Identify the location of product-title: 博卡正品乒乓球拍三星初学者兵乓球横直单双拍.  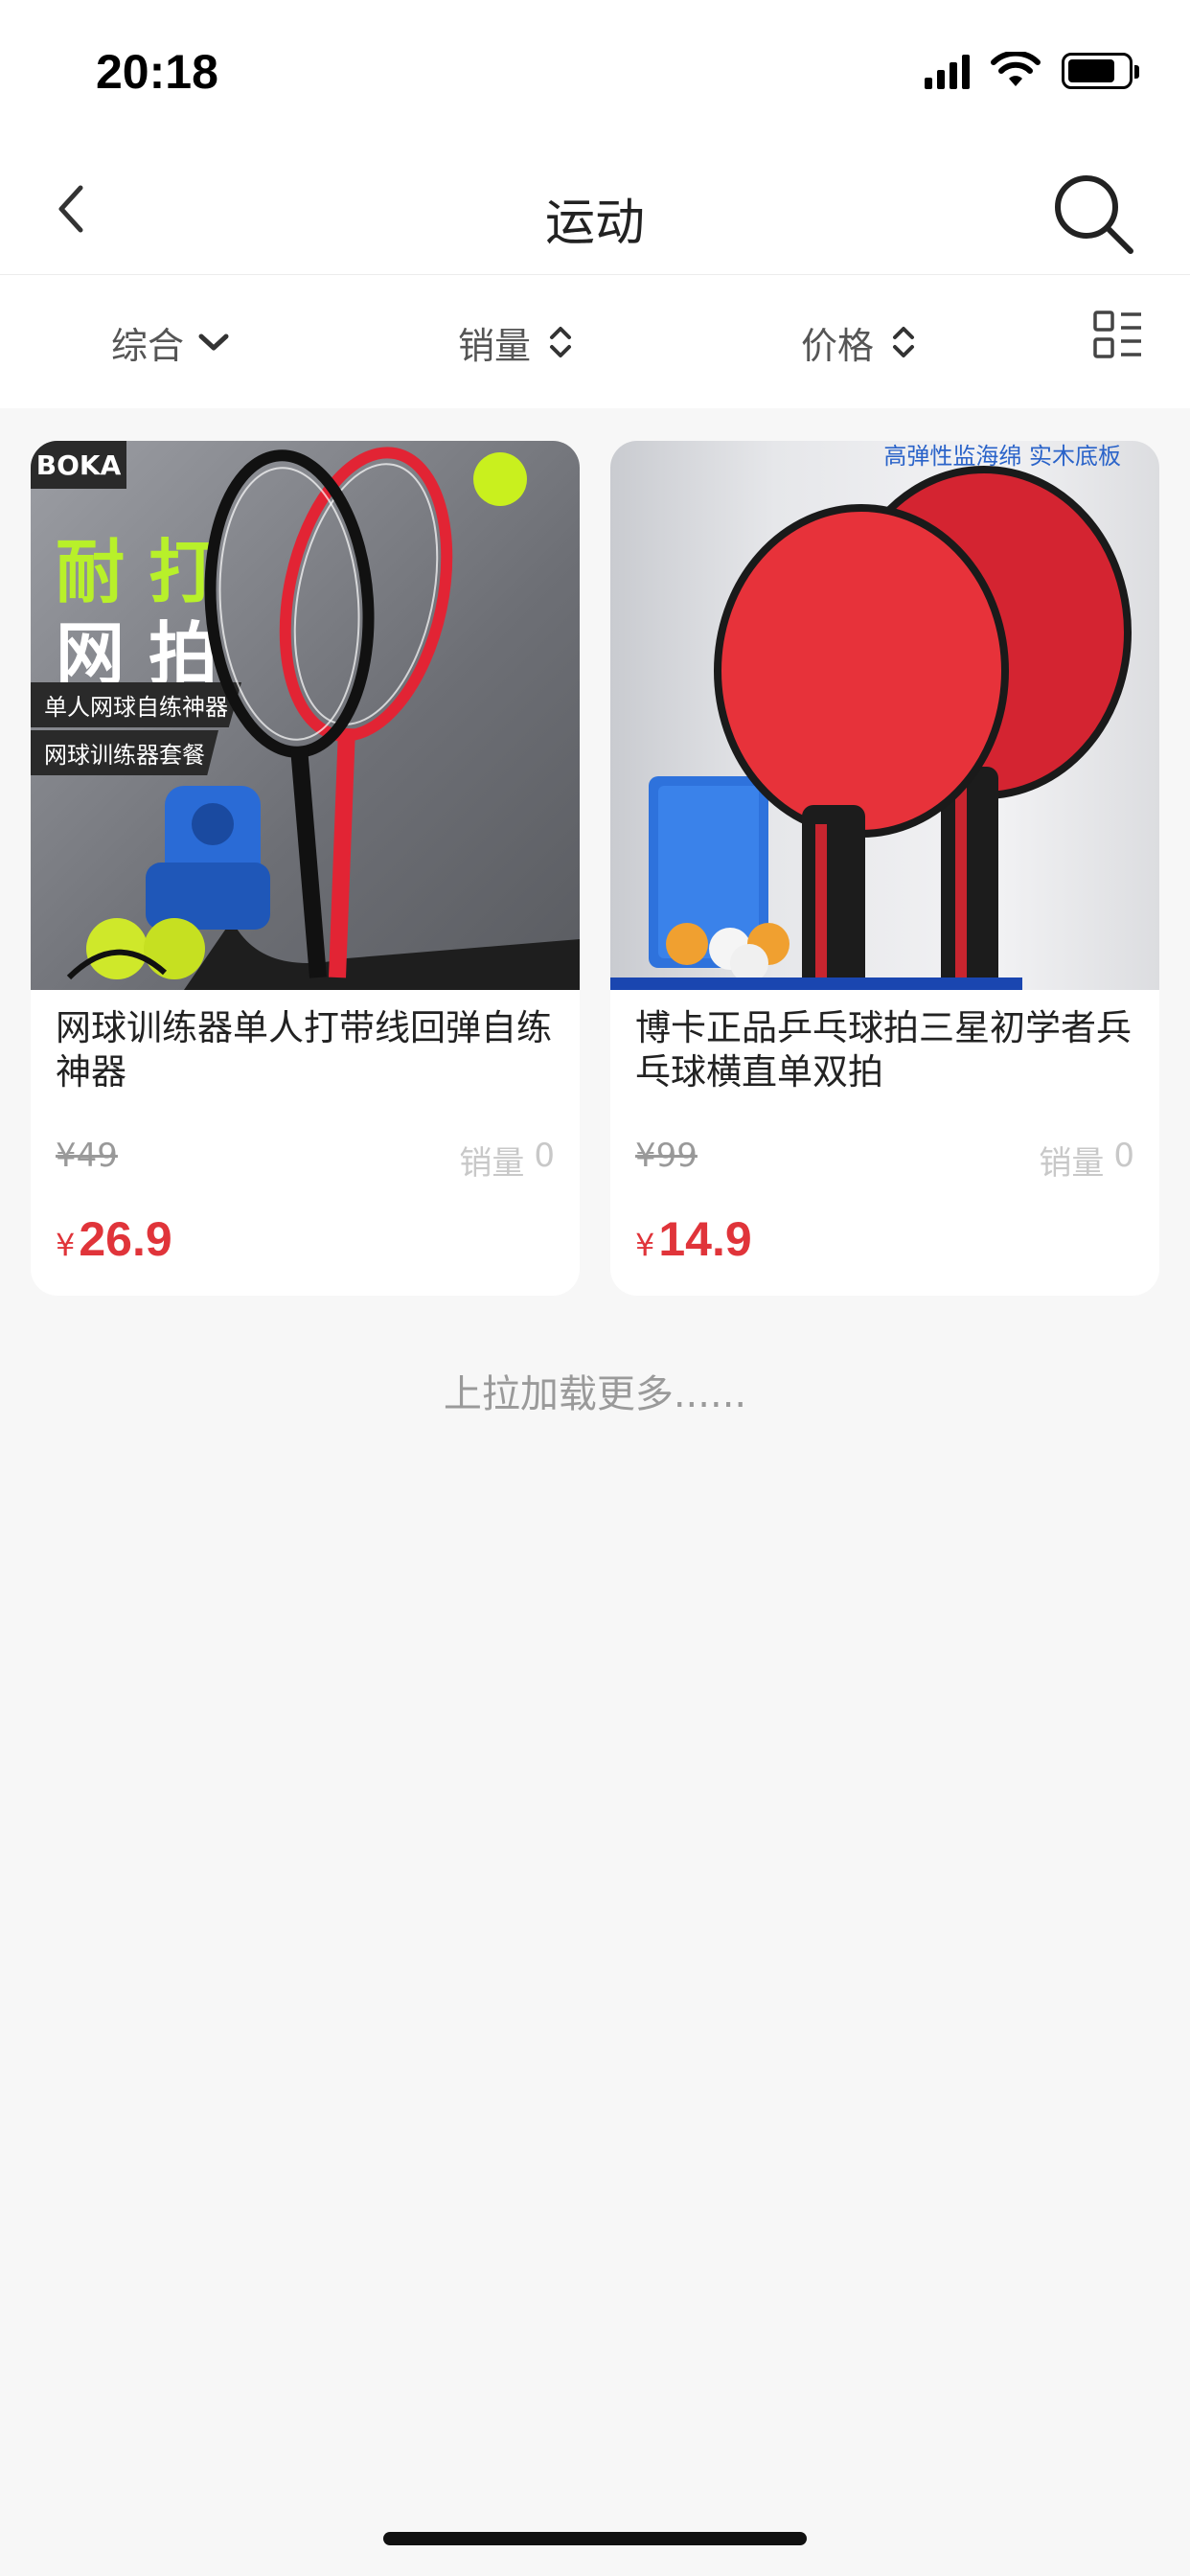
(884, 1049).